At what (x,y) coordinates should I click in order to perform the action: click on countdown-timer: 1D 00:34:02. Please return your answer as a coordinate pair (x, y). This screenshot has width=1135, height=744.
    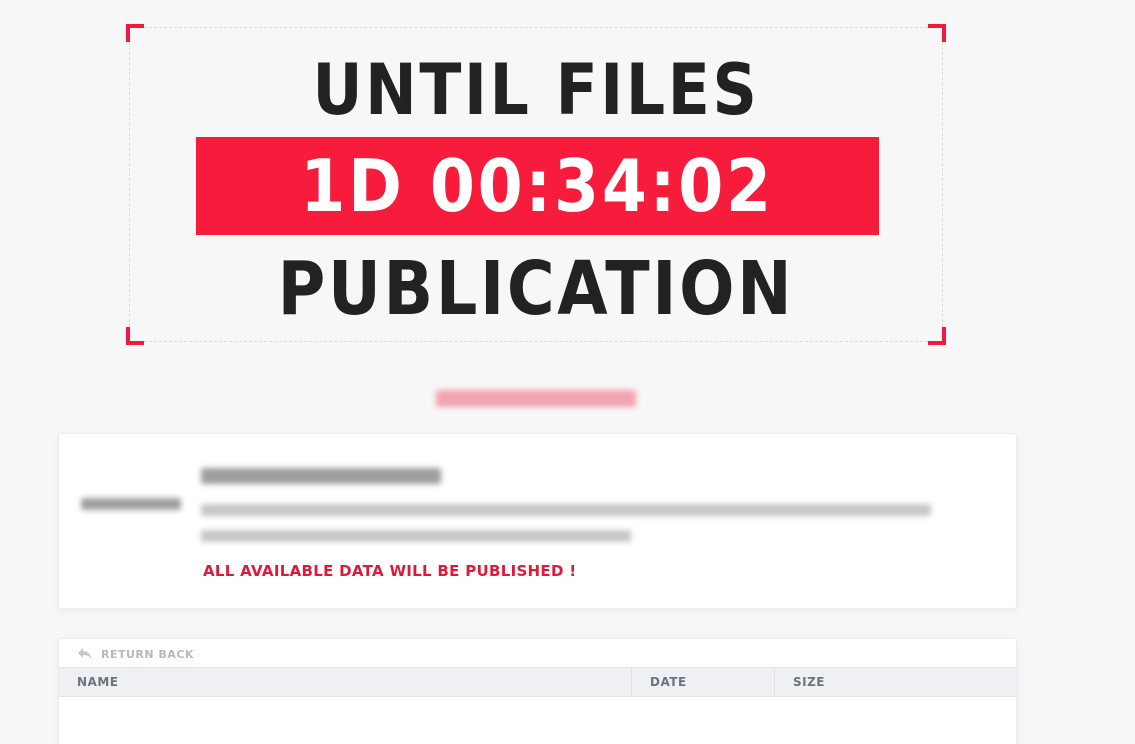
    Looking at the image, I should click on (537, 186).